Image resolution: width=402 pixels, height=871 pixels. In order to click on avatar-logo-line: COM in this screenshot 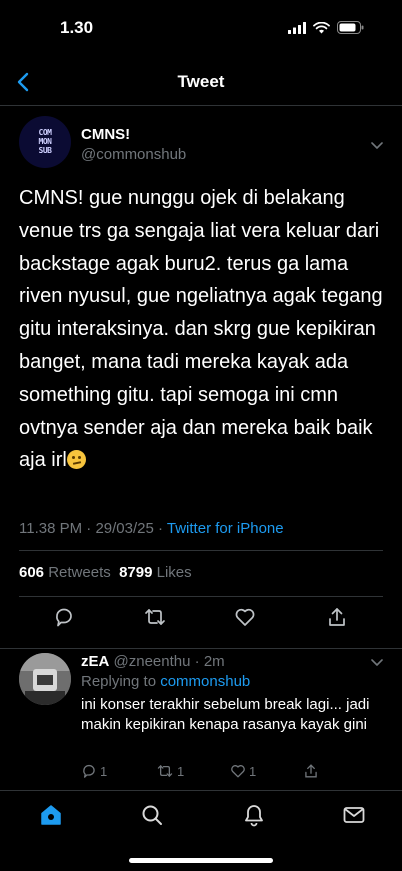, I will do `click(45, 132)`.